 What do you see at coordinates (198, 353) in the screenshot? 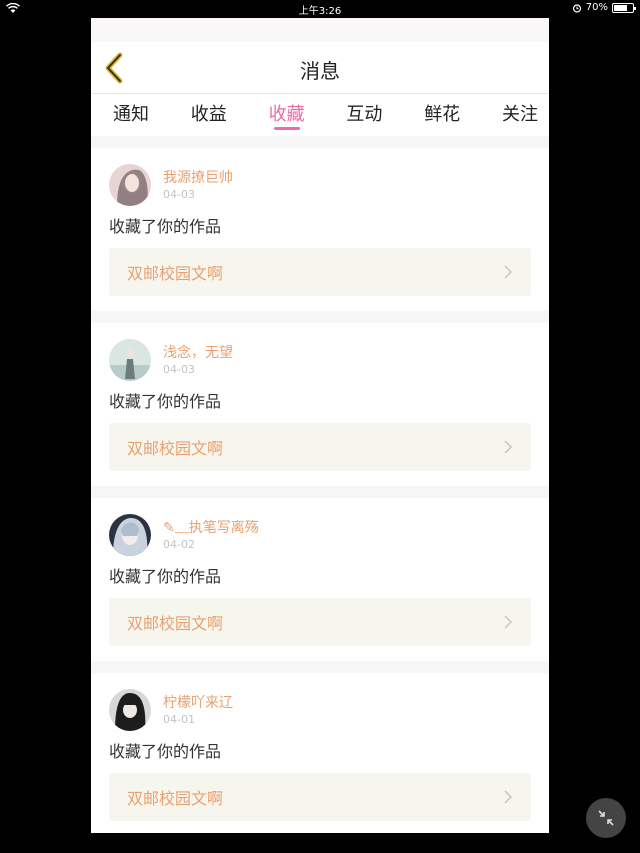
I see `user-name: 浅念，无望` at bounding box center [198, 353].